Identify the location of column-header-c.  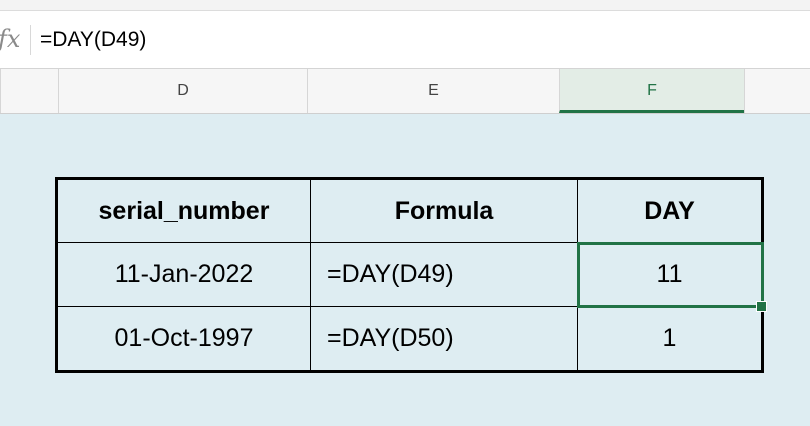
(29, 91).